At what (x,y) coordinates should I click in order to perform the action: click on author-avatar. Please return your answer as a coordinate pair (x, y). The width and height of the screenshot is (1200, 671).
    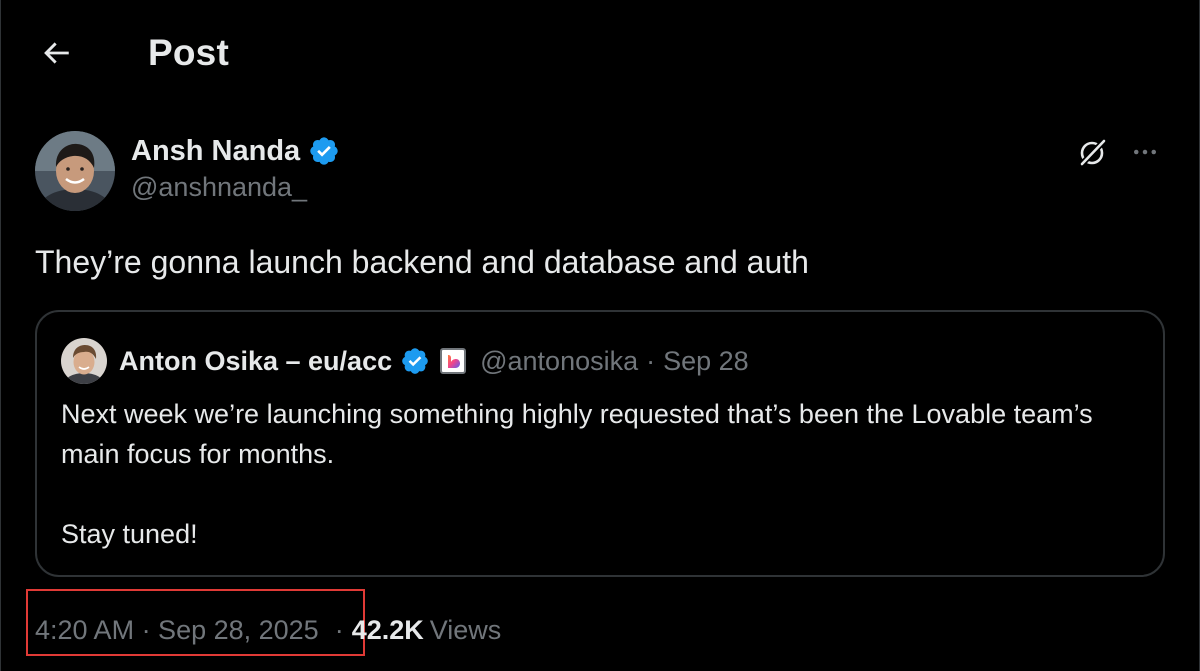
    Looking at the image, I should click on (75, 171).